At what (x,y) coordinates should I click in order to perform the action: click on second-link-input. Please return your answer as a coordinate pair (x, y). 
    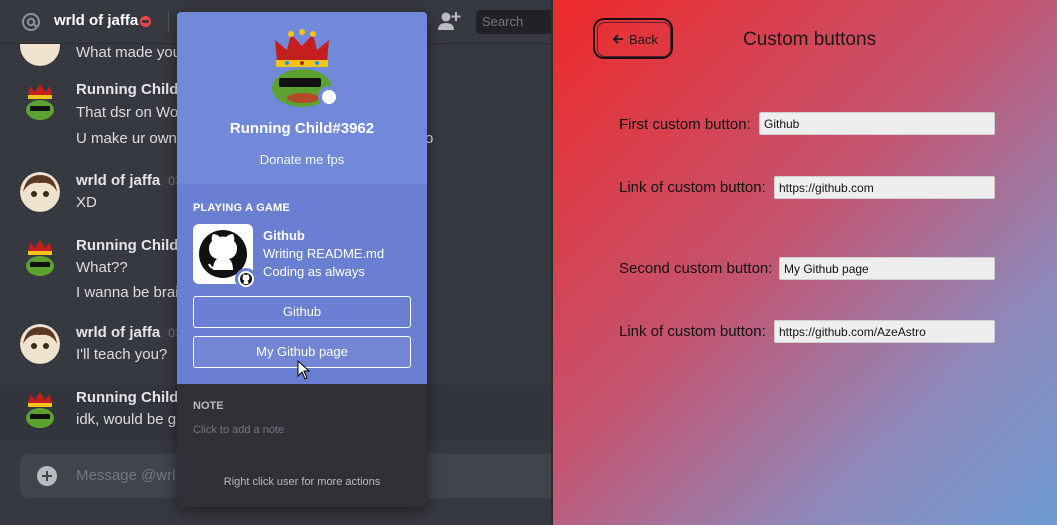
    Looking at the image, I should click on (884, 331).